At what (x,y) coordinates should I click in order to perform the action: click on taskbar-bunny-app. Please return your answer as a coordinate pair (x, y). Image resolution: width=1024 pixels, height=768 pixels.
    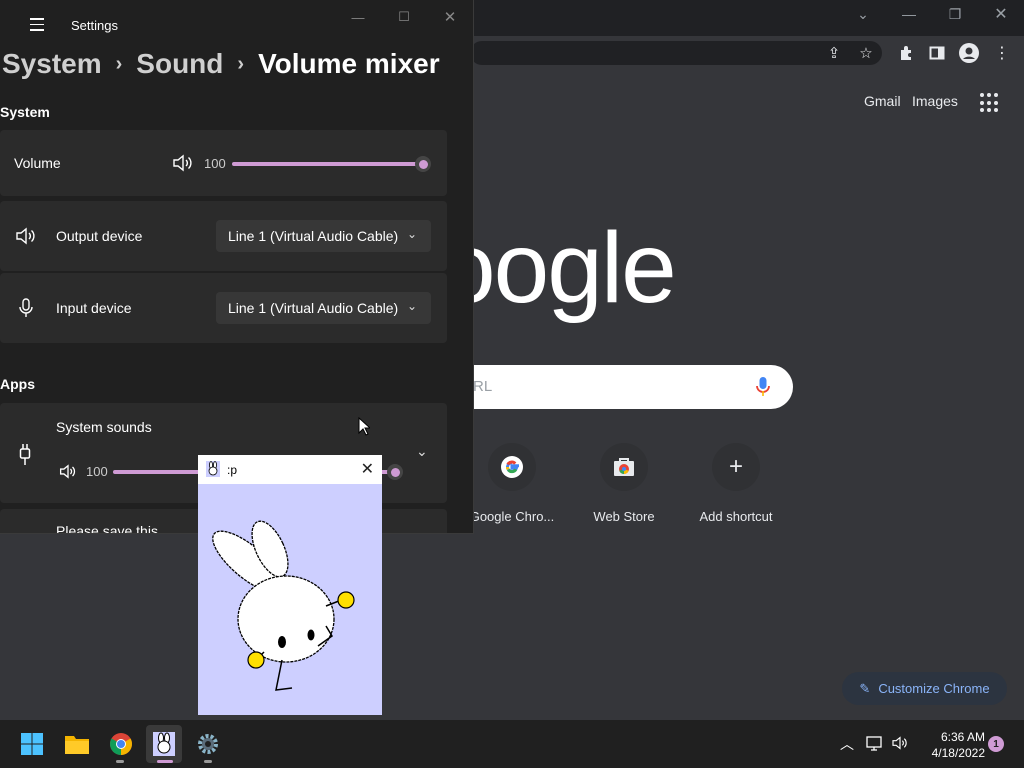
    Looking at the image, I should click on (164, 744).